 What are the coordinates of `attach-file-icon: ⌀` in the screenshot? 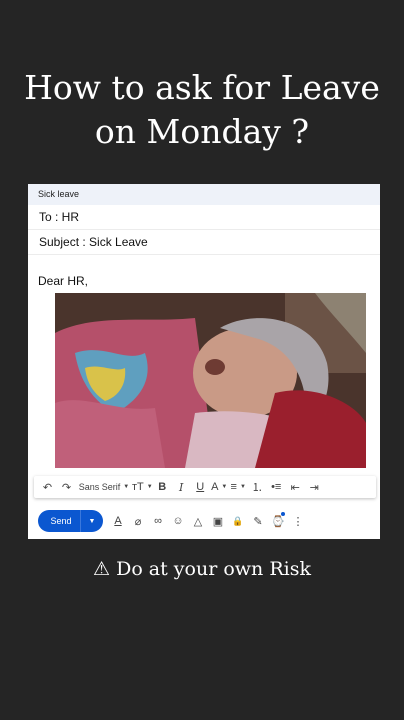 It's located at (138, 521).